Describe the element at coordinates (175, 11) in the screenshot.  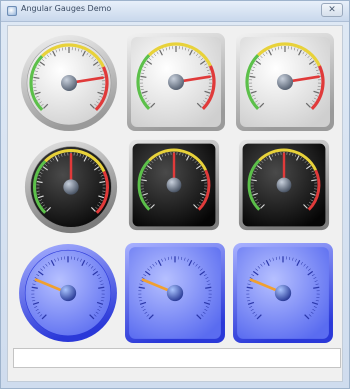
I see `title-bar: Angular Gauges Demo ✕` at that location.